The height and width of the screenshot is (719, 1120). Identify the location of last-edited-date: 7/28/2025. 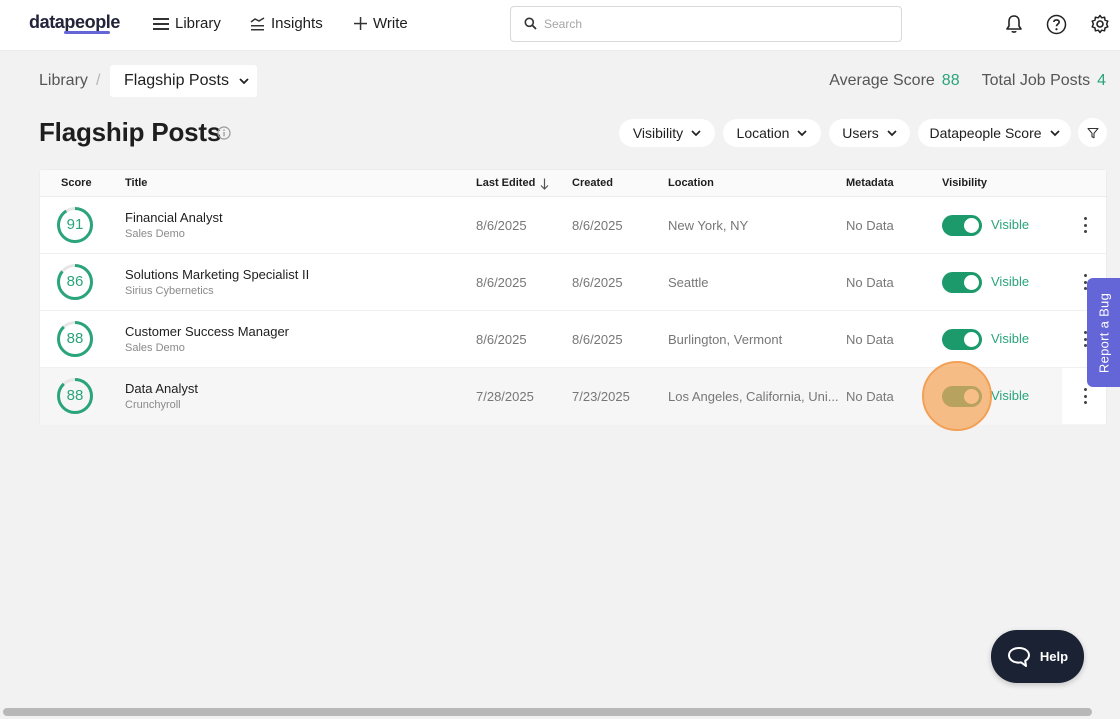
(505, 396).